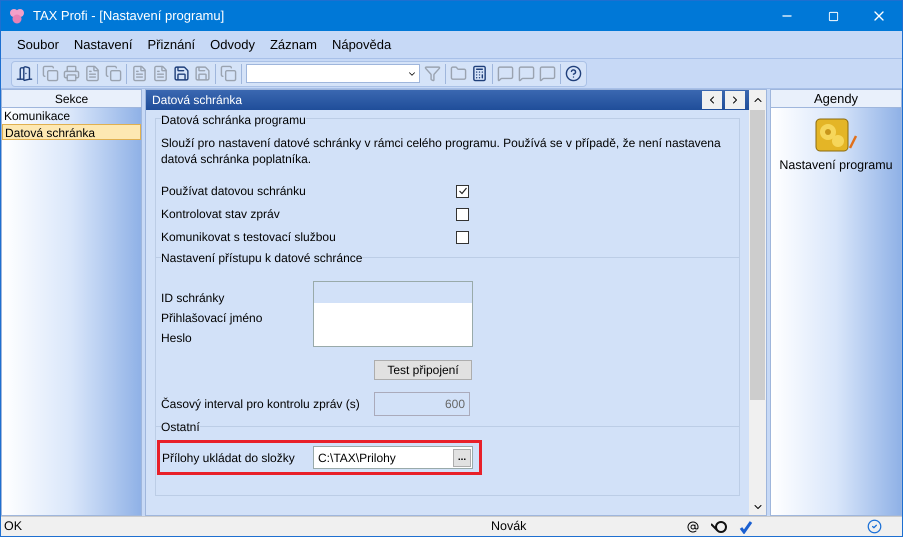  Describe the element at coordinates (128, 16) in the screenshot. I see `window-title: TAX Profi - [Nastavení programu]` at that location.